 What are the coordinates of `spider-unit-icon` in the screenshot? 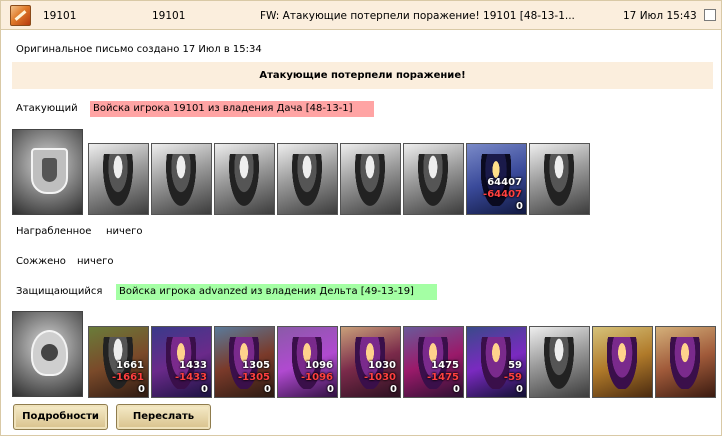 It's located at (559, 362).